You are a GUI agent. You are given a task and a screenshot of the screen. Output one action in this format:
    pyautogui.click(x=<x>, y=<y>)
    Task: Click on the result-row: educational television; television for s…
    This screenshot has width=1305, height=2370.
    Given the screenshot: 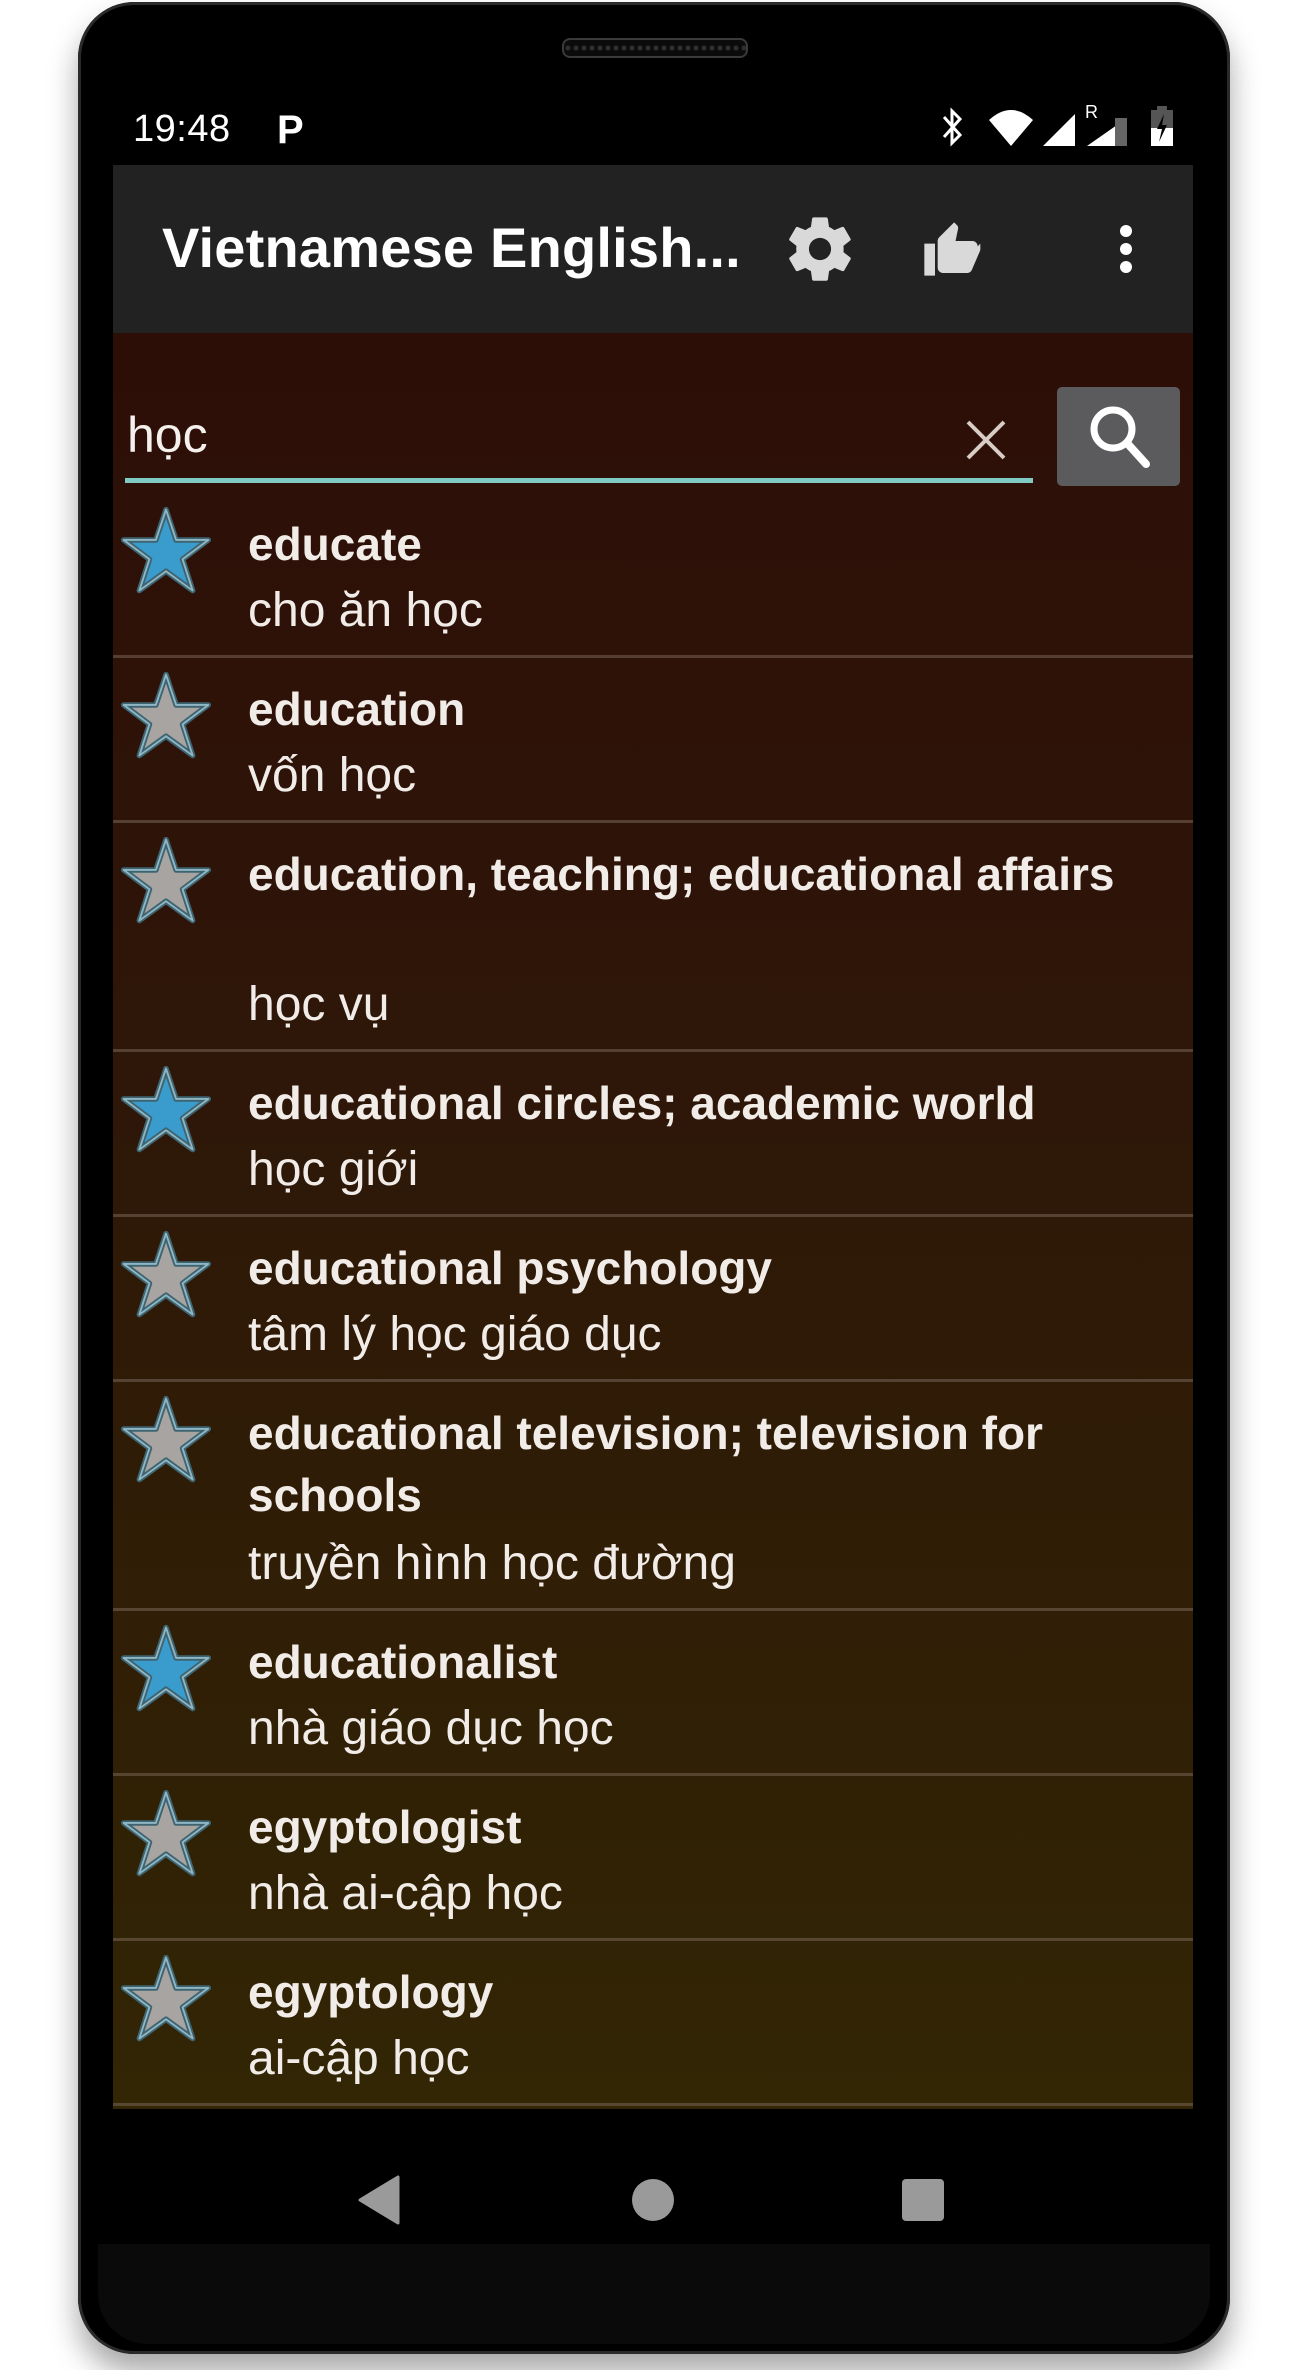 What is the action you would take?
    pyautogui.click(x=653, y=1496)
    